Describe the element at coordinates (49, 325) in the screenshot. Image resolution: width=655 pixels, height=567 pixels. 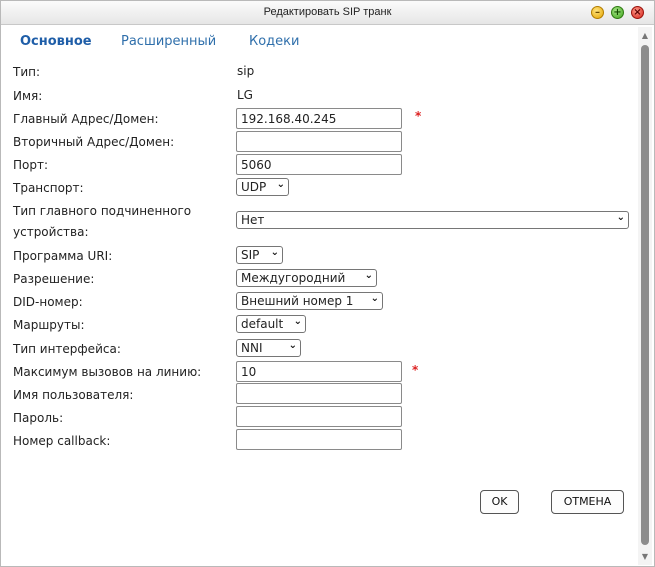
I see `routes-label: Маршруты:` at that location.